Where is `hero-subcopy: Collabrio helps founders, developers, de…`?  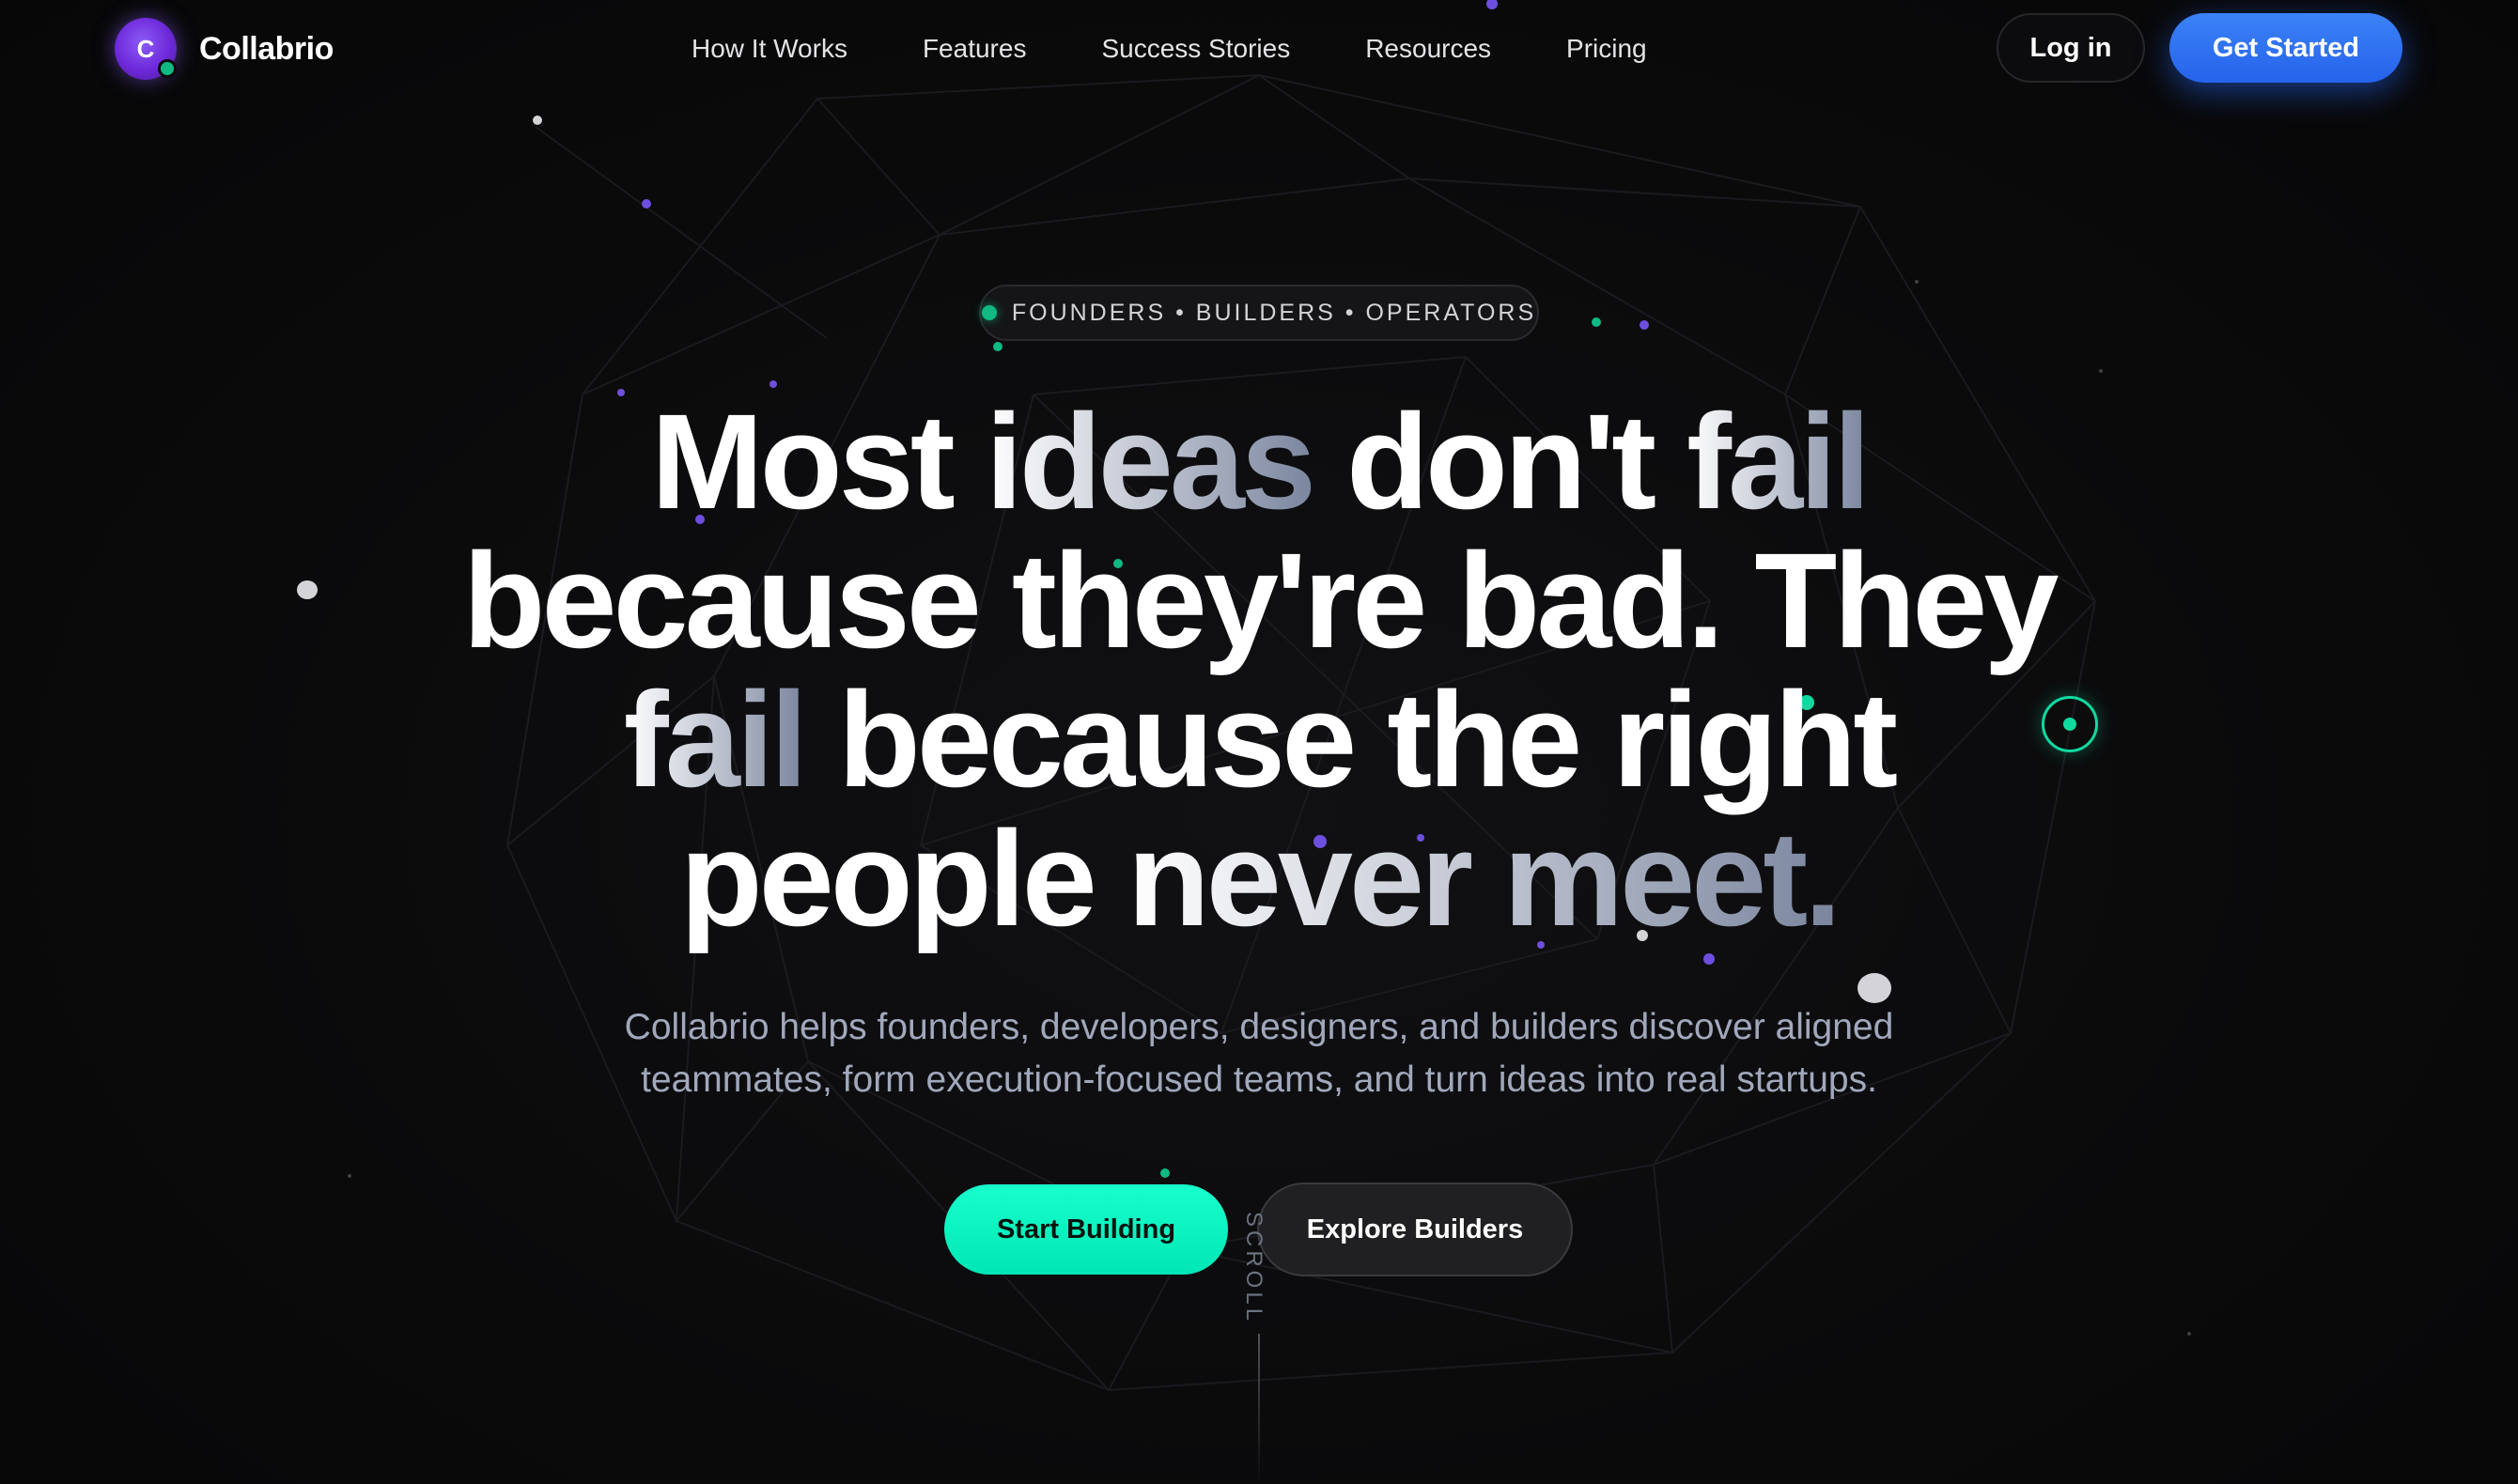
hero-subcopy: Collabrio helps founders, developers, de… is located at coordinates (1259, 1053).